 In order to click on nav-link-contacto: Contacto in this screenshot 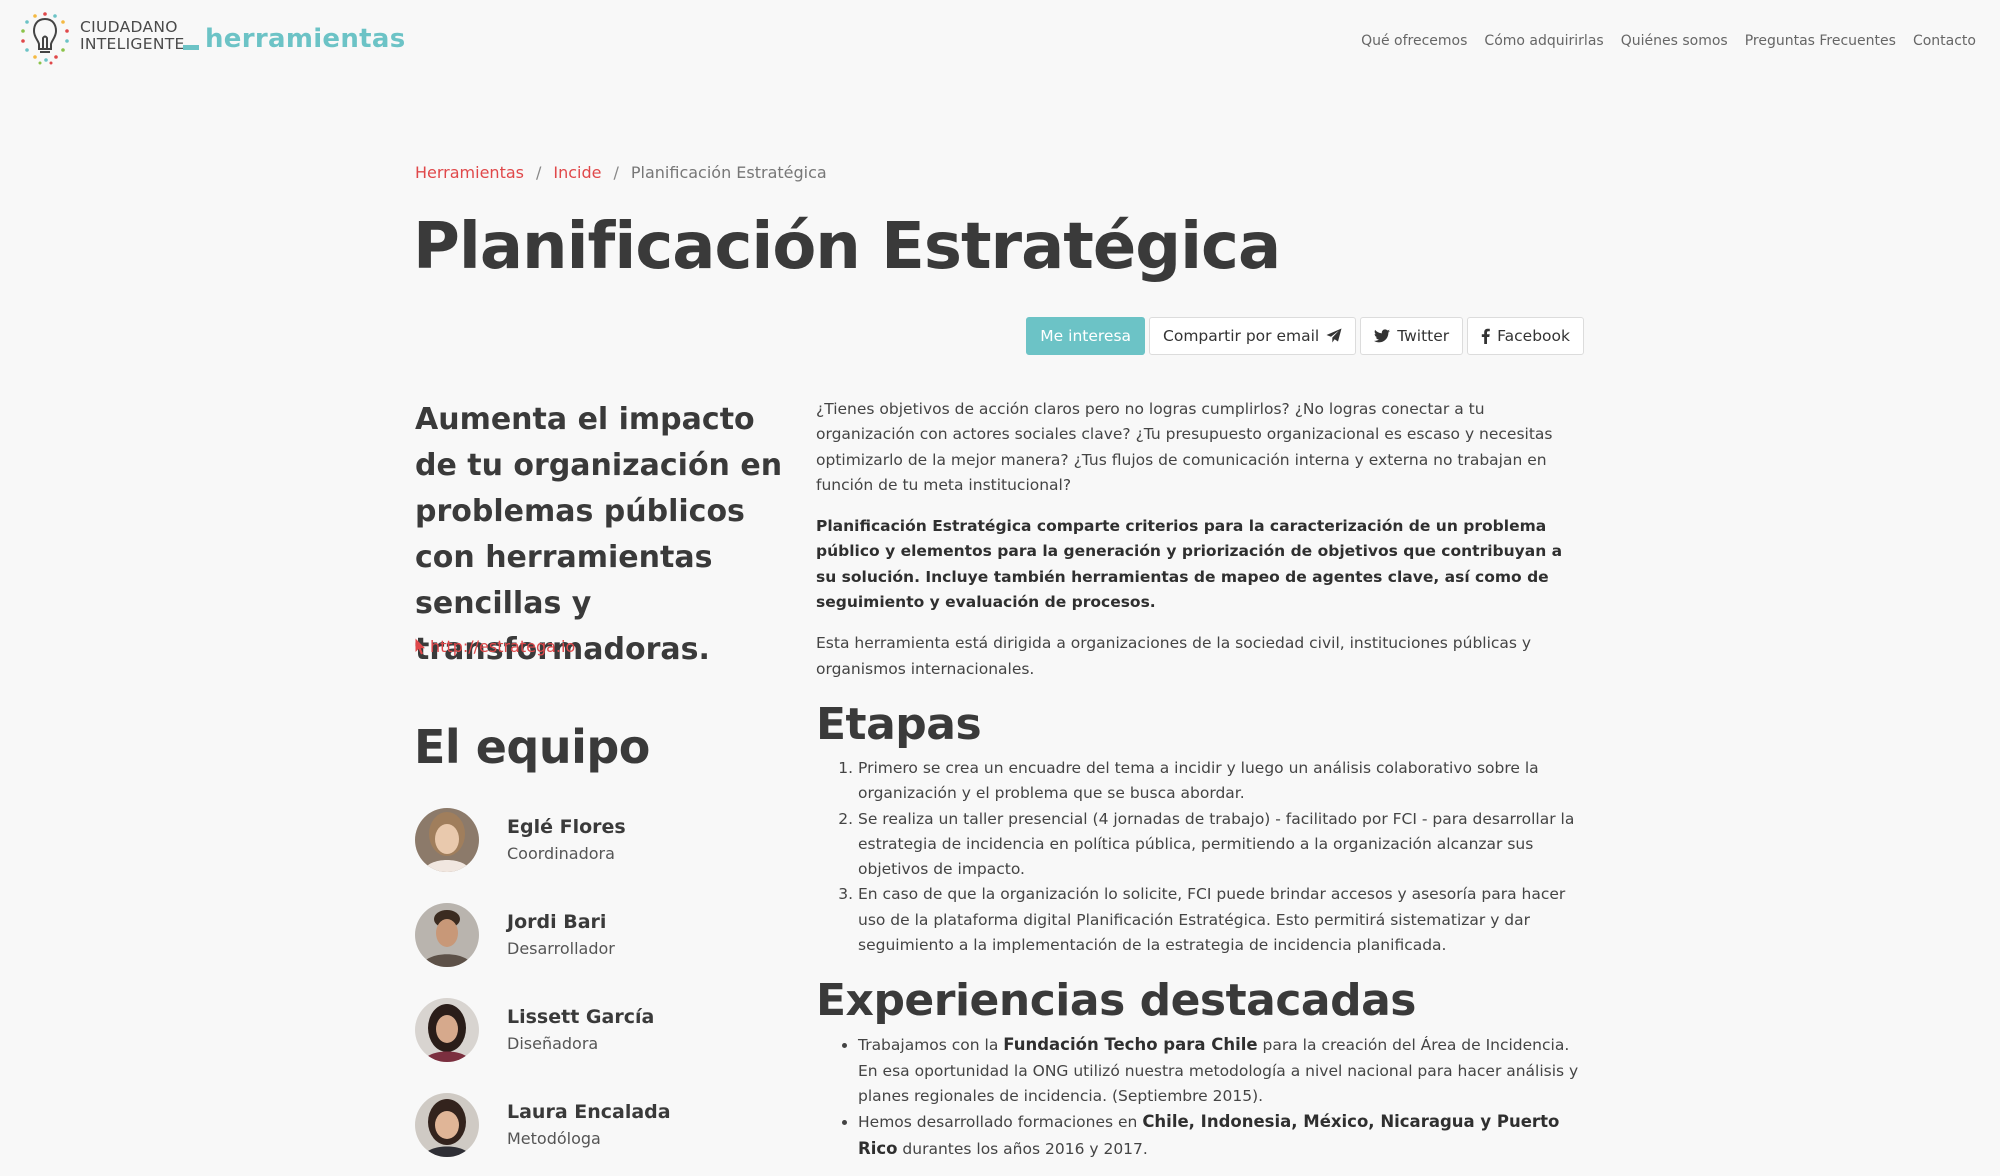, I will do `click(1944, 41)`.